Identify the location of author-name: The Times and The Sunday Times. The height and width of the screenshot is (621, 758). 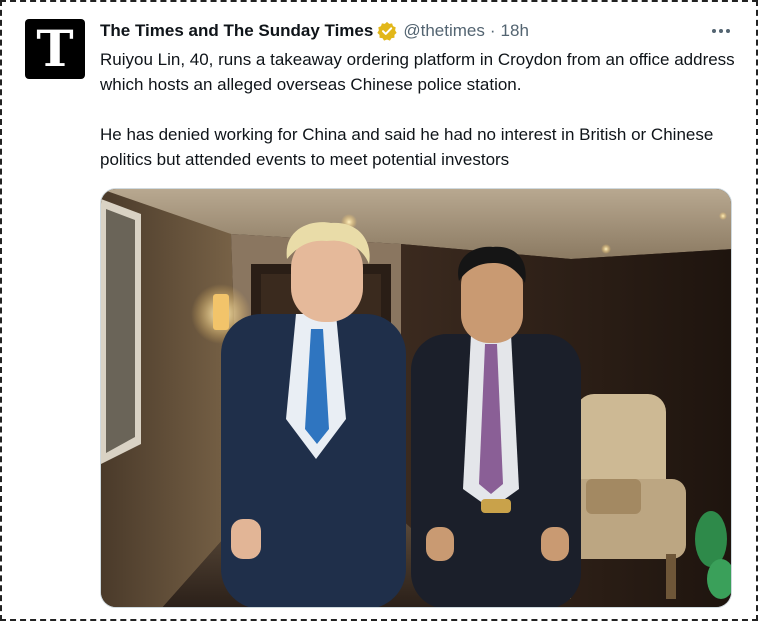
(236, 31).